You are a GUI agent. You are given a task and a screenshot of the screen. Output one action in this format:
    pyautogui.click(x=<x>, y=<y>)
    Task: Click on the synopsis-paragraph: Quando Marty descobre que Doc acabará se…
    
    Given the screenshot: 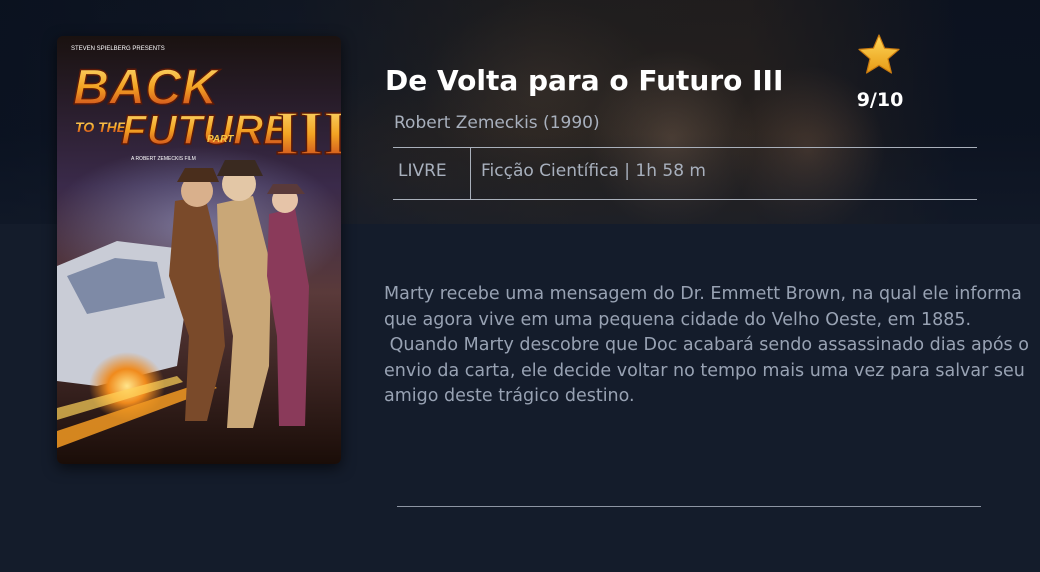 What is the action you would take?
    pyautogui.click(x=709, y=371)
    